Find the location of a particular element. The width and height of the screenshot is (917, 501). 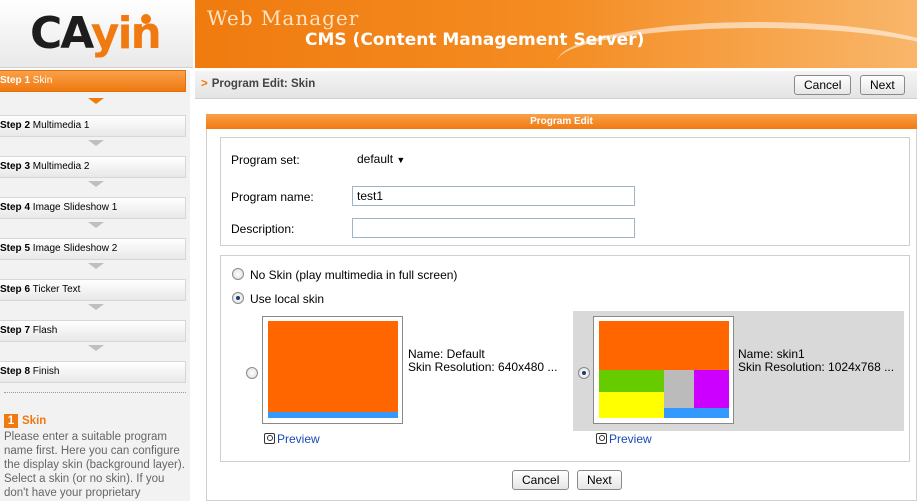

description-input is located at coordinates (493, 228).